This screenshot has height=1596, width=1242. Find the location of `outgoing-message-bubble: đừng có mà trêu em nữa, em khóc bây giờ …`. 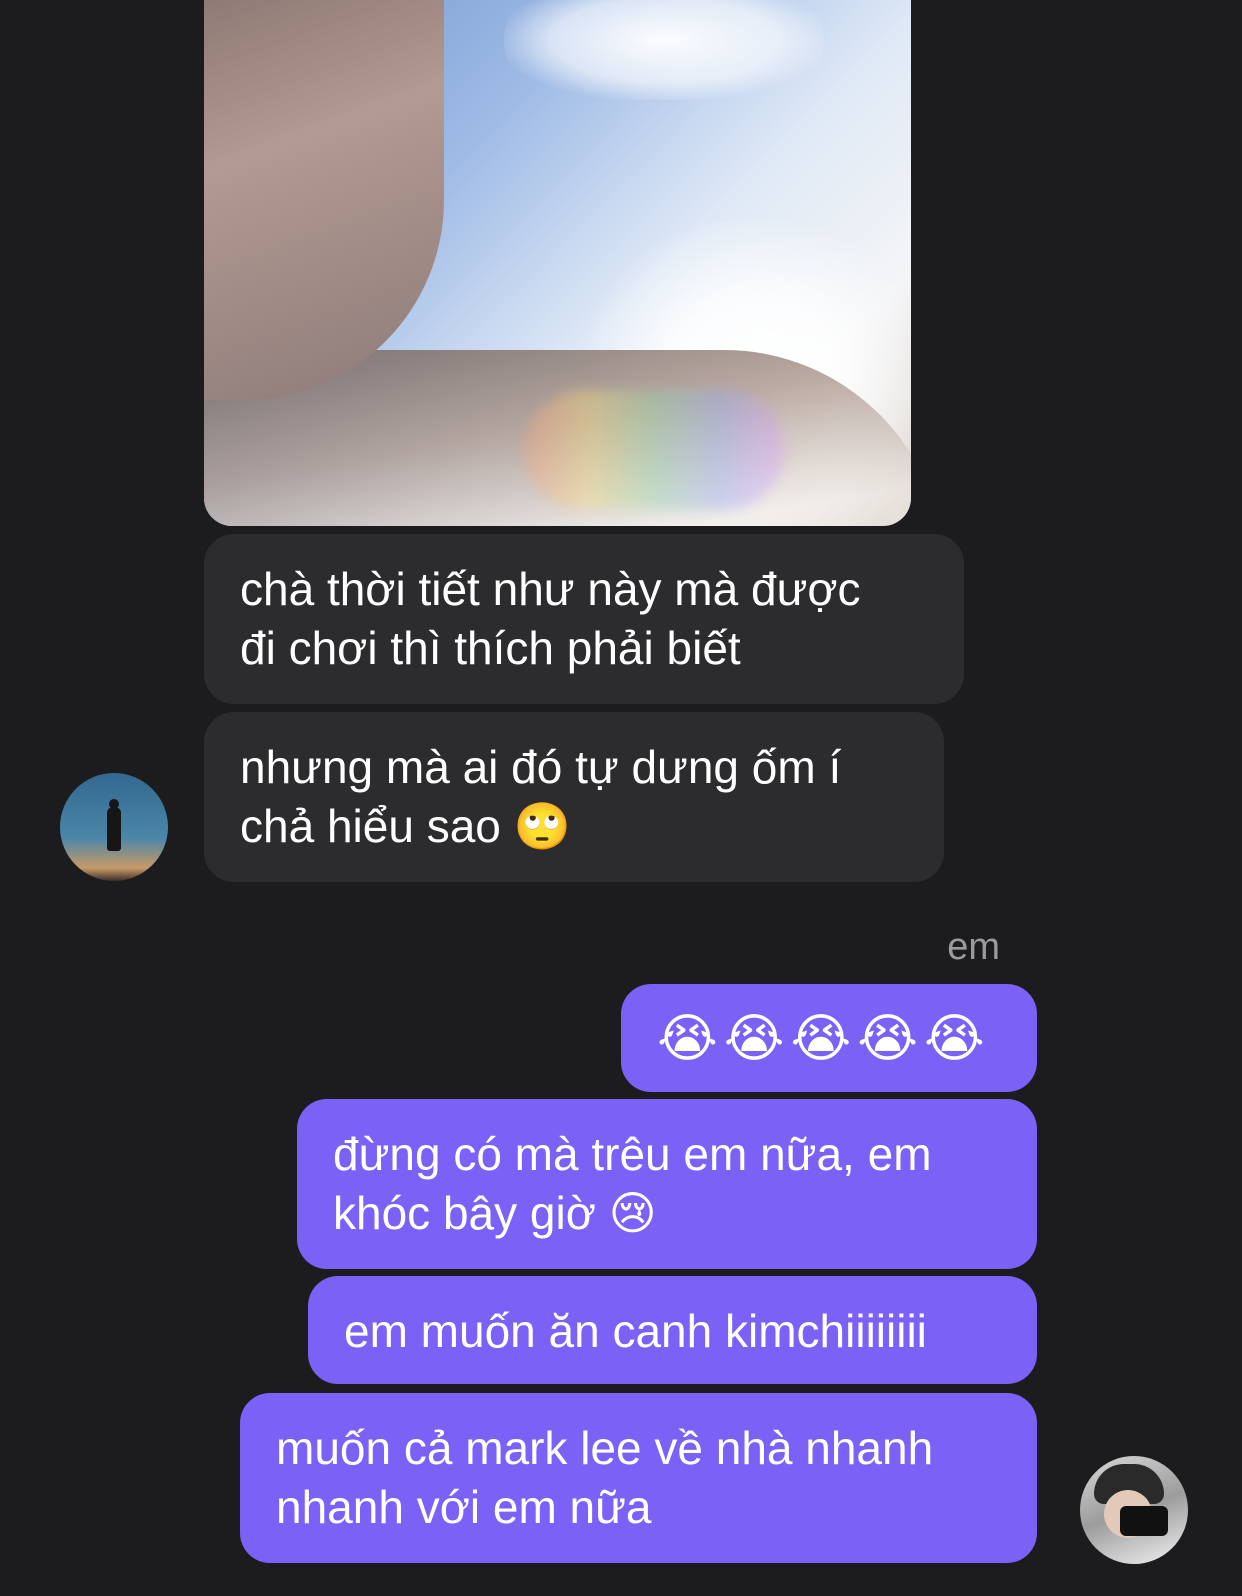

outgoing-message-bubble: đừng có mà trêu em nữa, em khóc bây giờ … is located at coordinates (667, 1184).